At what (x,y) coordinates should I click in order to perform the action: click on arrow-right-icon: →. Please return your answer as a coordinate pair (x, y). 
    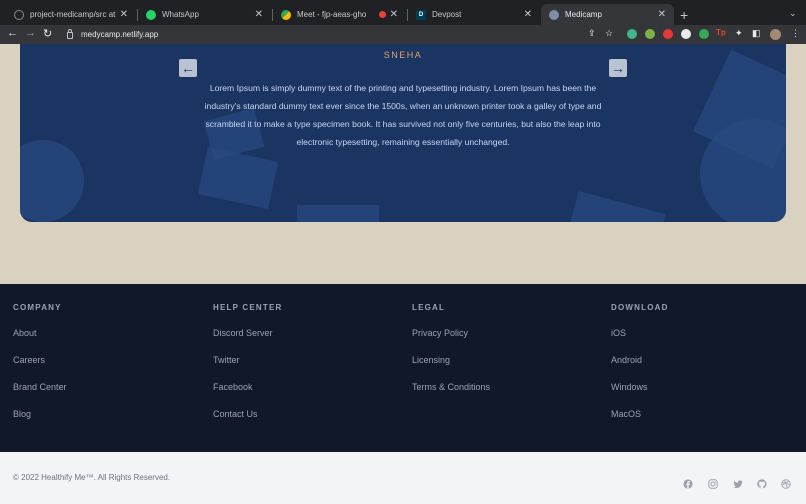
    Looking at the image, I should click on (618, 68).